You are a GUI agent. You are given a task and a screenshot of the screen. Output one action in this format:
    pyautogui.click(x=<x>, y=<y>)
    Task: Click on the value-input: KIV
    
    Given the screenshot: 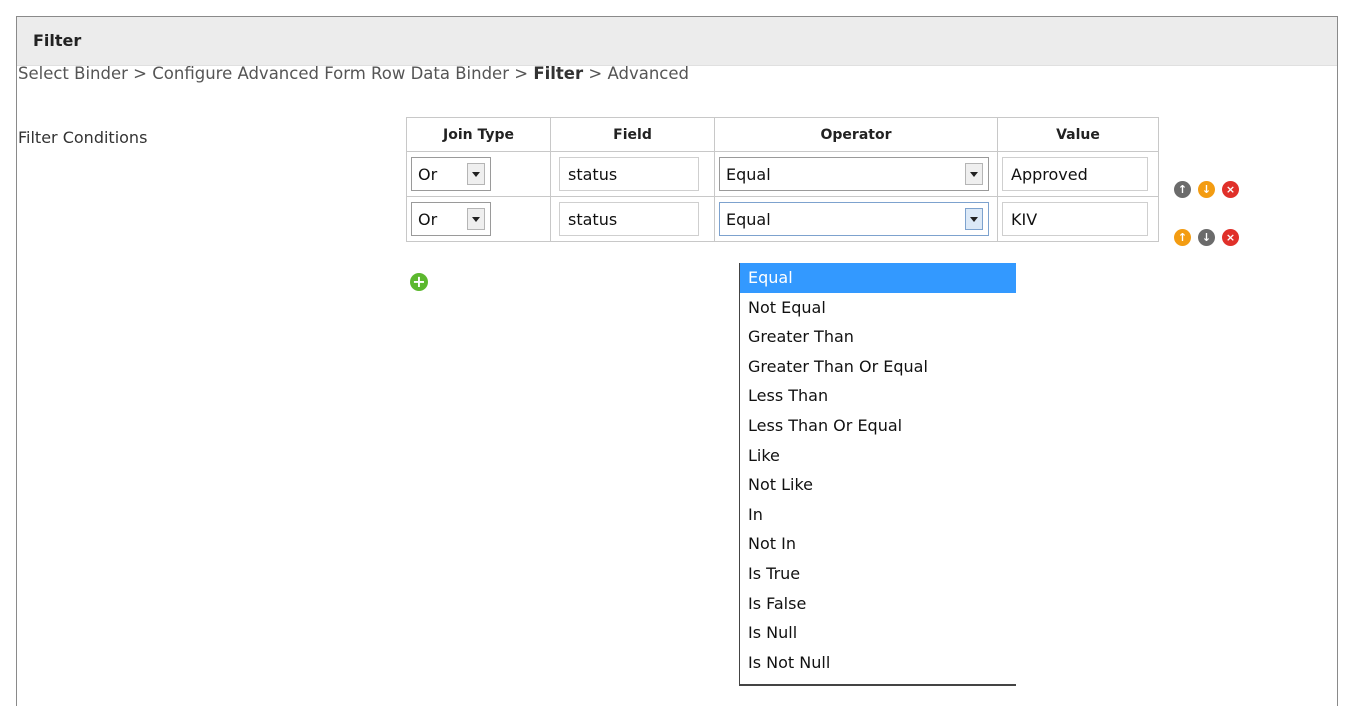 What is the action you would take?
    pyautogui.click(x=1075, y=219)
    